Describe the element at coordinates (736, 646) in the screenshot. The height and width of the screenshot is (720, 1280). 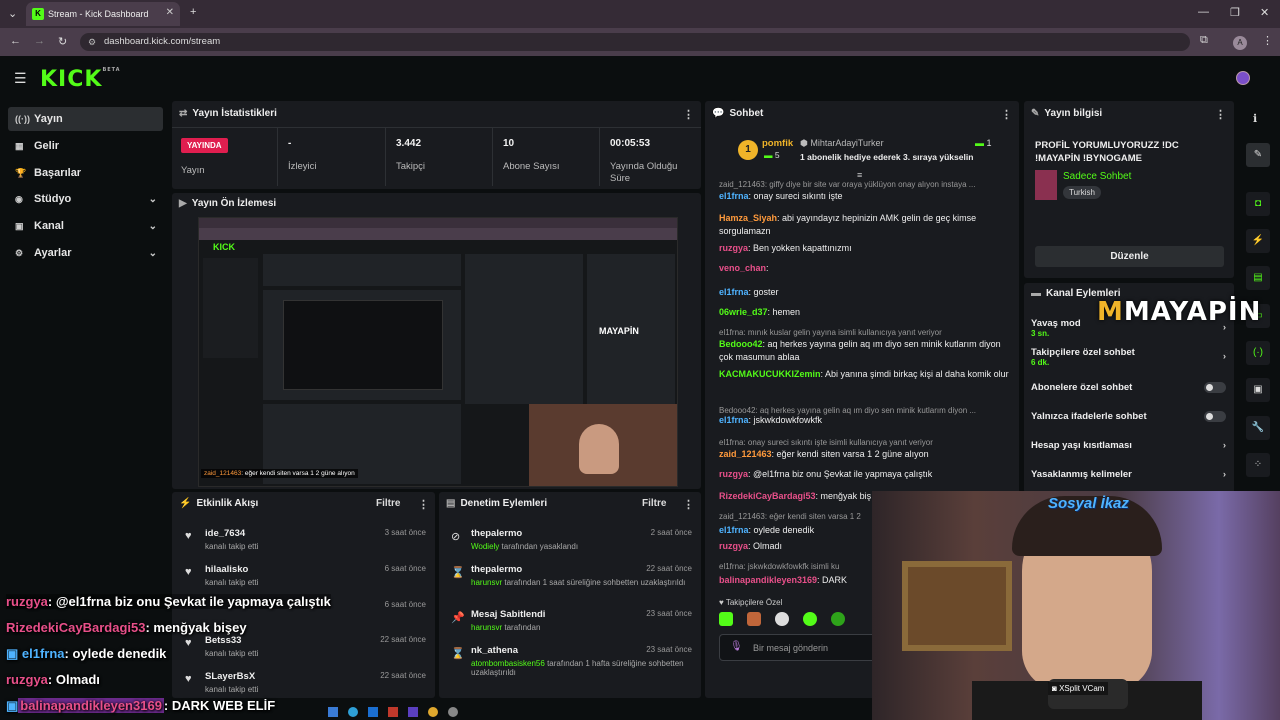
I see `microphone-icon: 🎙` at that location.